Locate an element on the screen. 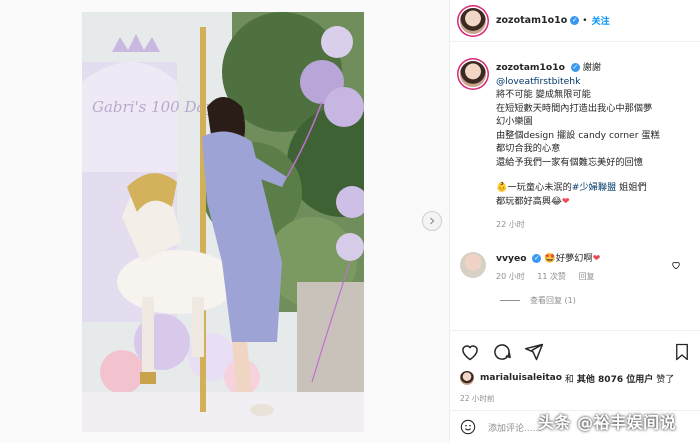 Image resolution: width=700 pixels, height=443 pixels. caption-line: 還給予我們一家有個難忘美好的回憶 is located at coordinates (569, 162).